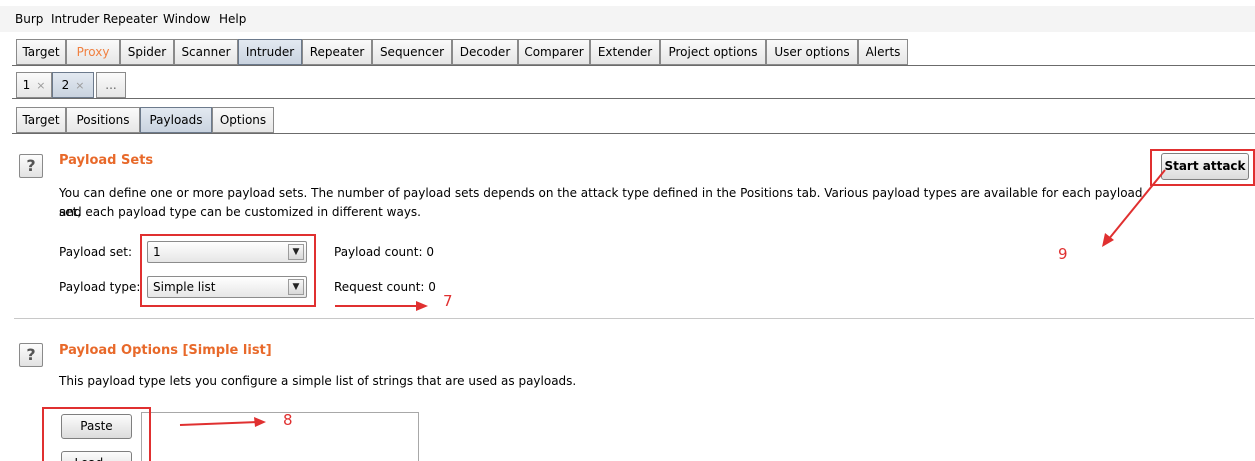  I want to click on annotation-label-8: 8, so click(288, 420).